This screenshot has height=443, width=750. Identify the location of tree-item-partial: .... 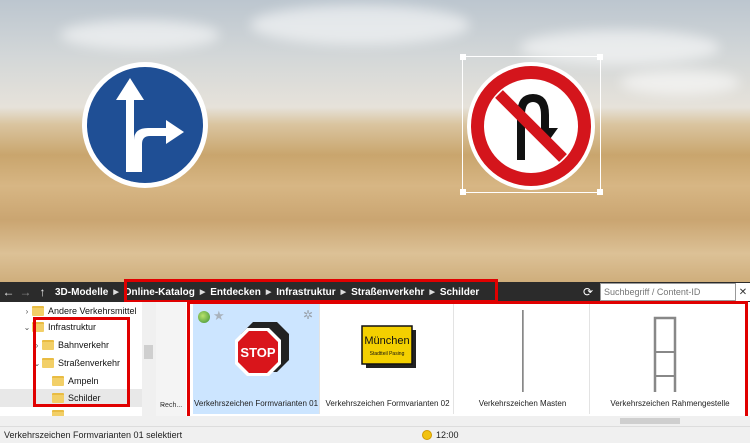
(64, 411).